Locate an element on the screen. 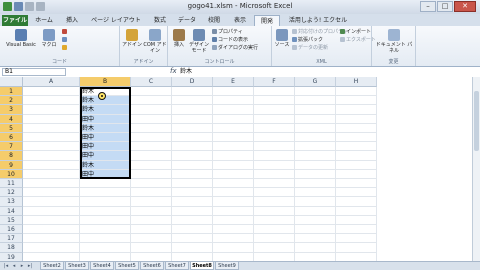 The height and width of the screenshot is (270, 480). cell-g5 is located at coordinates (315, 128).